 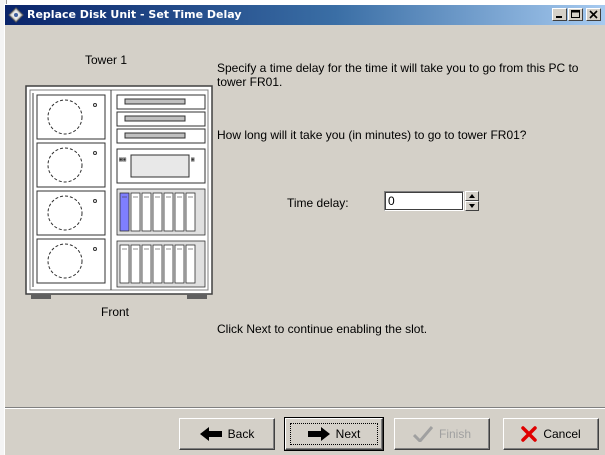 I want to click on next-button-label: Next, so click(x=348, y=434).